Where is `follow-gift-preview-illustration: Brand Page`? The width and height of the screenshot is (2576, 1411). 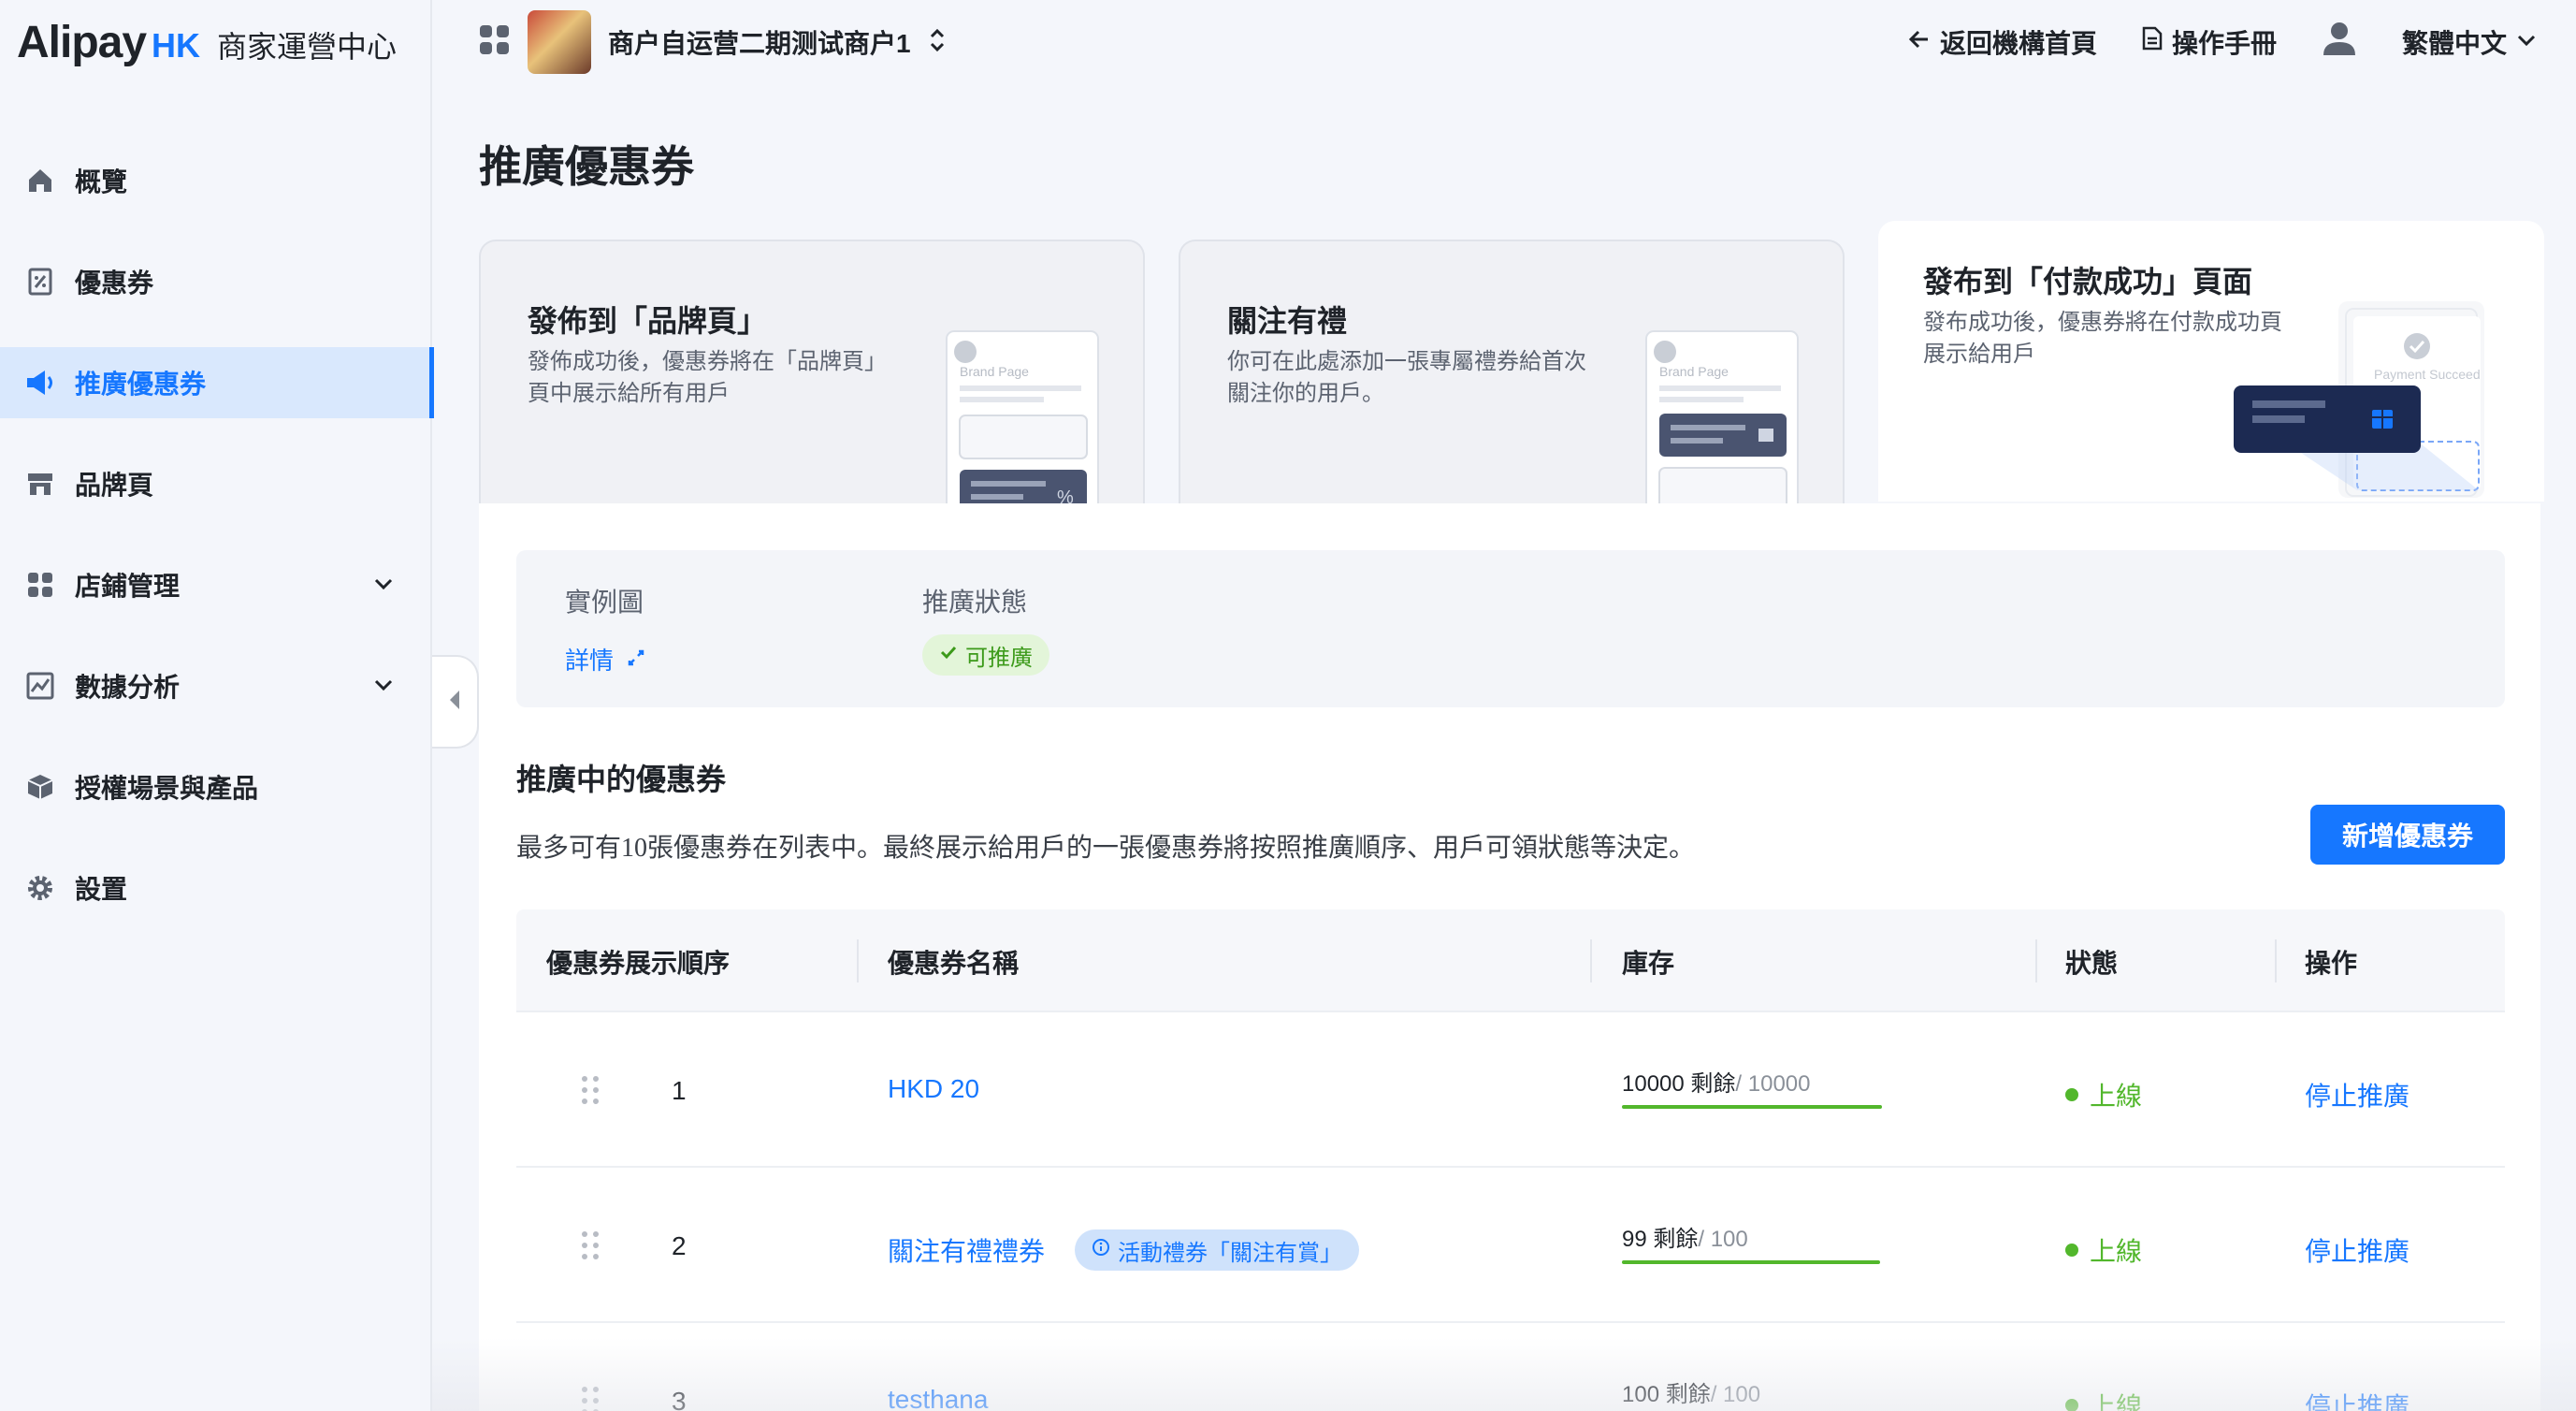
follow-gift-preview-illustration: Brand Page is located at coordinates (1722, 426).